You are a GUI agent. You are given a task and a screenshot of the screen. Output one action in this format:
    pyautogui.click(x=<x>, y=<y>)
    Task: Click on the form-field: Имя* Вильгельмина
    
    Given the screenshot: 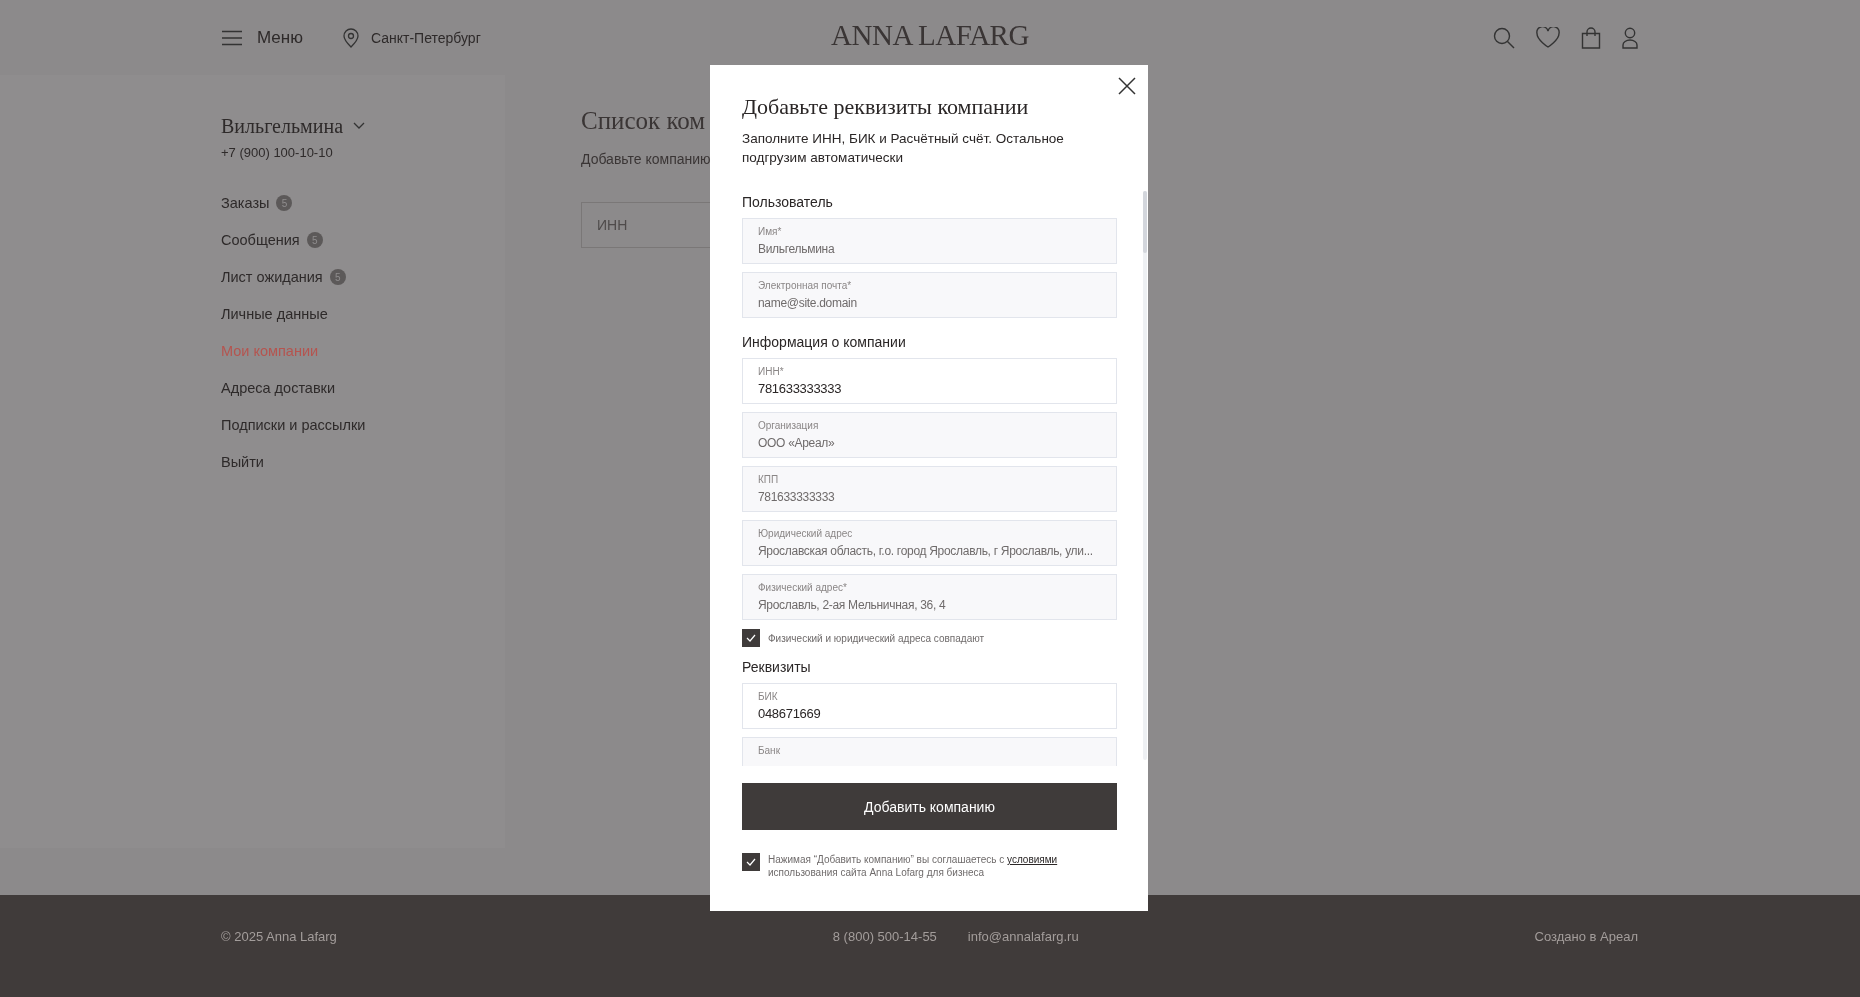 What is the action you would take?
    pyautogui.click(x=929, y=241)
    